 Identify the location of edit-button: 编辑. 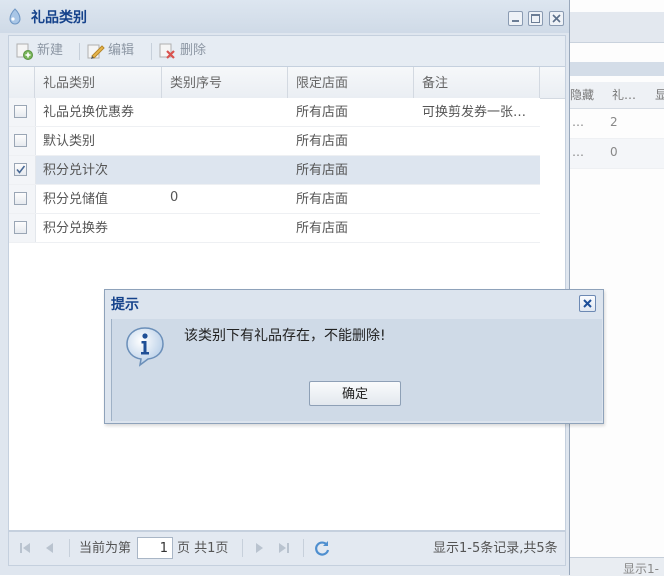
(117, 51).